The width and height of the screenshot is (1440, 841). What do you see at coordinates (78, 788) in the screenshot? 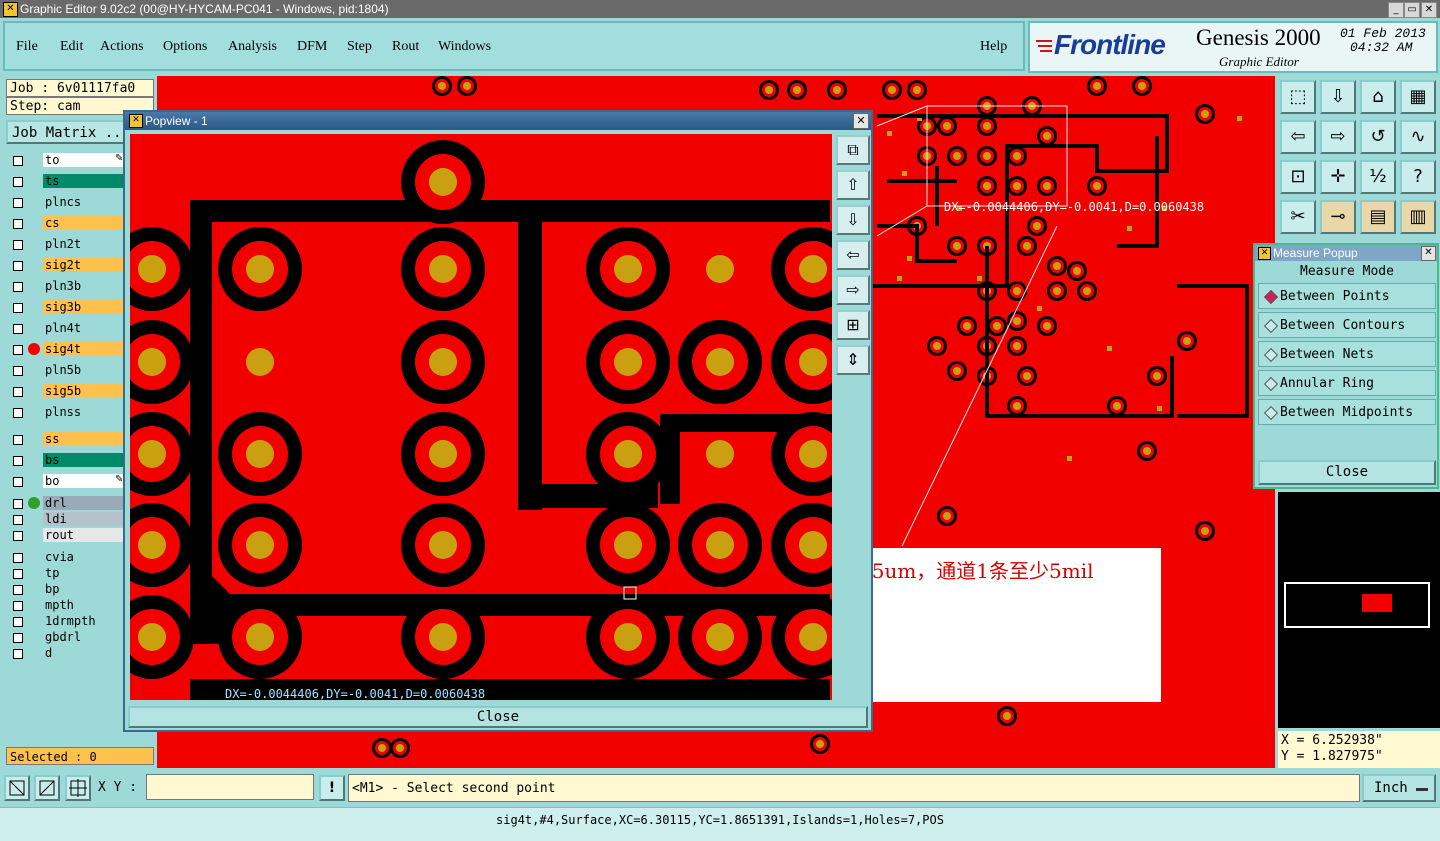
I see `center-snap-icon` at bounding box center [78, 788].